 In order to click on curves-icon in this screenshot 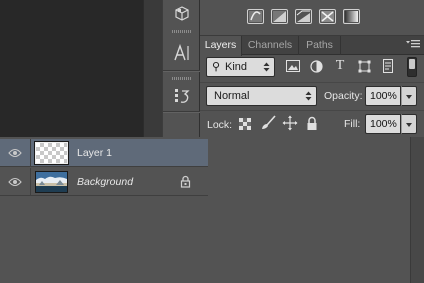, I will do `click(279, 16)`.